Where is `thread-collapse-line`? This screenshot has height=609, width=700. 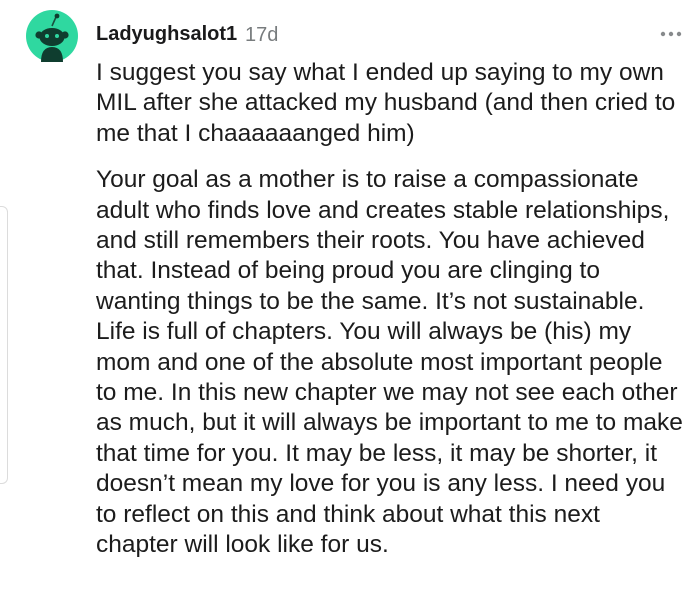
thread-collapse-line is located at coordinates (4, 345).